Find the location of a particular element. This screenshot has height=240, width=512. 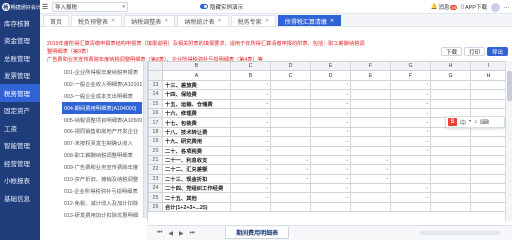

app-download-button: ▯ APP下载 is located at coordinates (474, 7).